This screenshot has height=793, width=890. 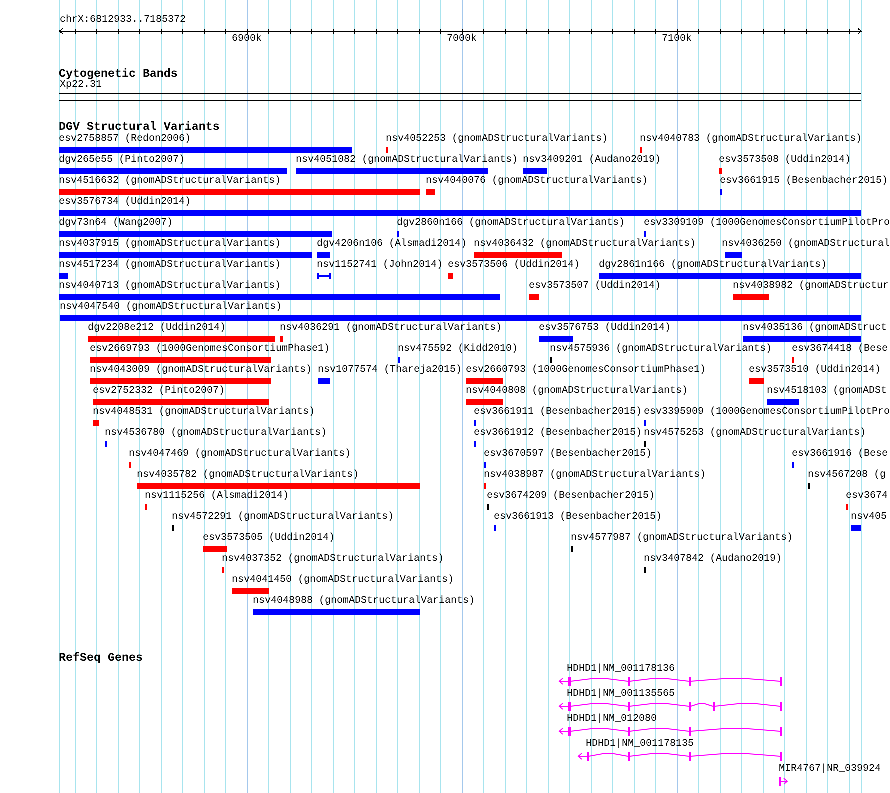 I want to click on variant-label: nsv4036291 (gnomADStructuralVariants), so click(x=391, y=329).